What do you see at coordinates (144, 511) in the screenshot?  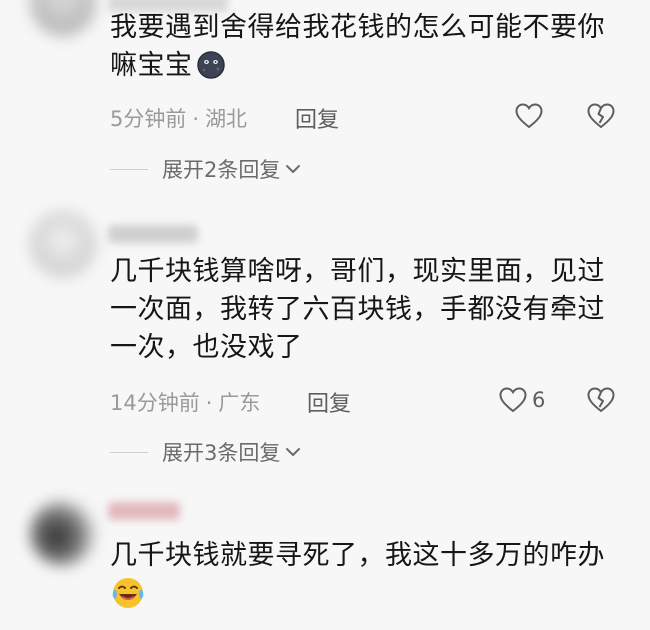 I see `username` at bounding box center [144, 511].